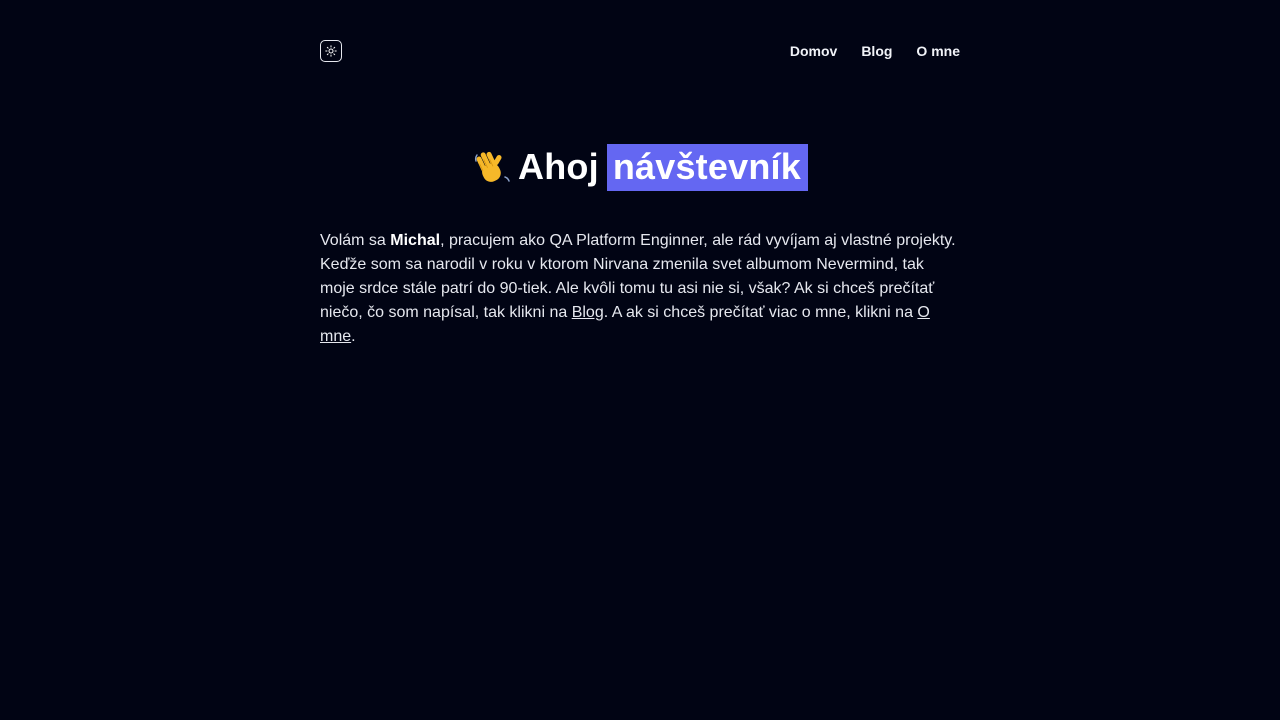  I want to click on waving-hand-icon, so click(492, 167).